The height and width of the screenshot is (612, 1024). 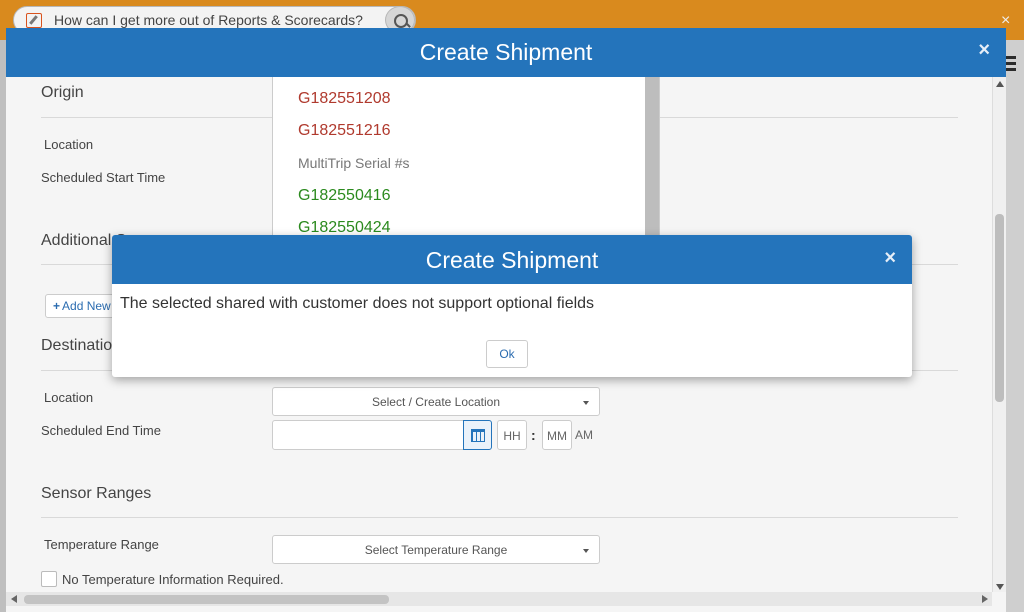 I want to click on alert-title: Create Shipment, so click(x=512, y=260).